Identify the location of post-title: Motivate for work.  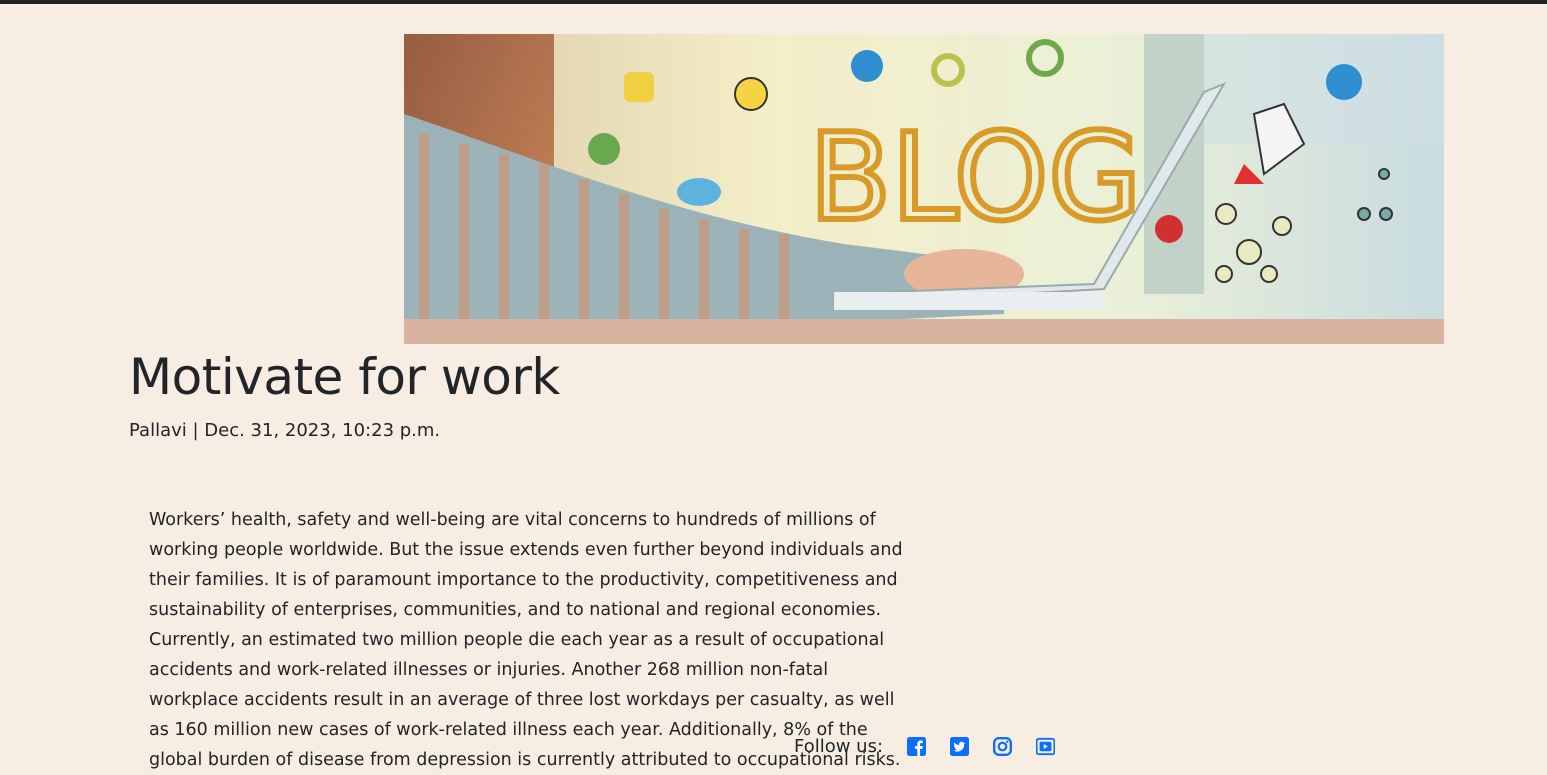
(344, 377).